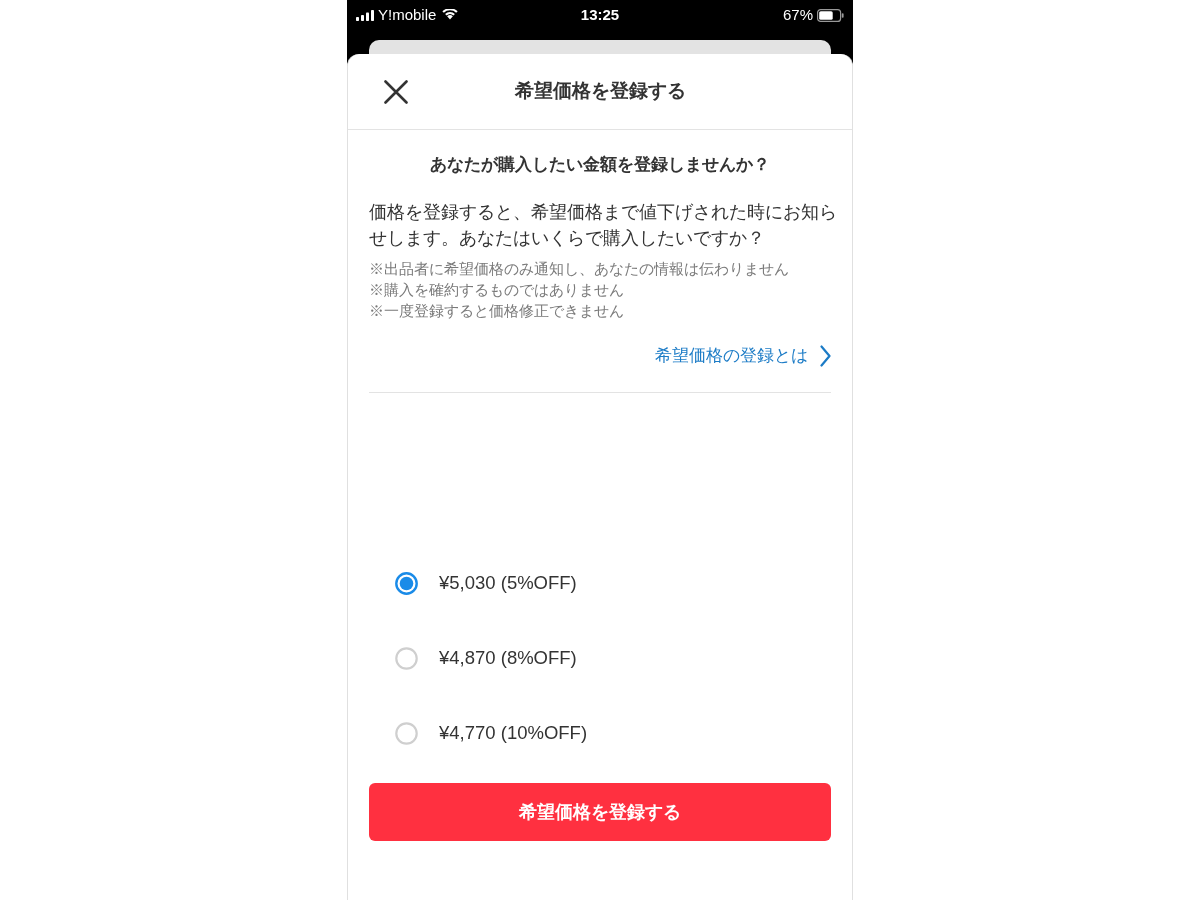 The height and width of the screenshot is (900, 1200). Describe the element at coordinates (825, 356) in the screenshot. I see `chevron-right-icon` at that location.